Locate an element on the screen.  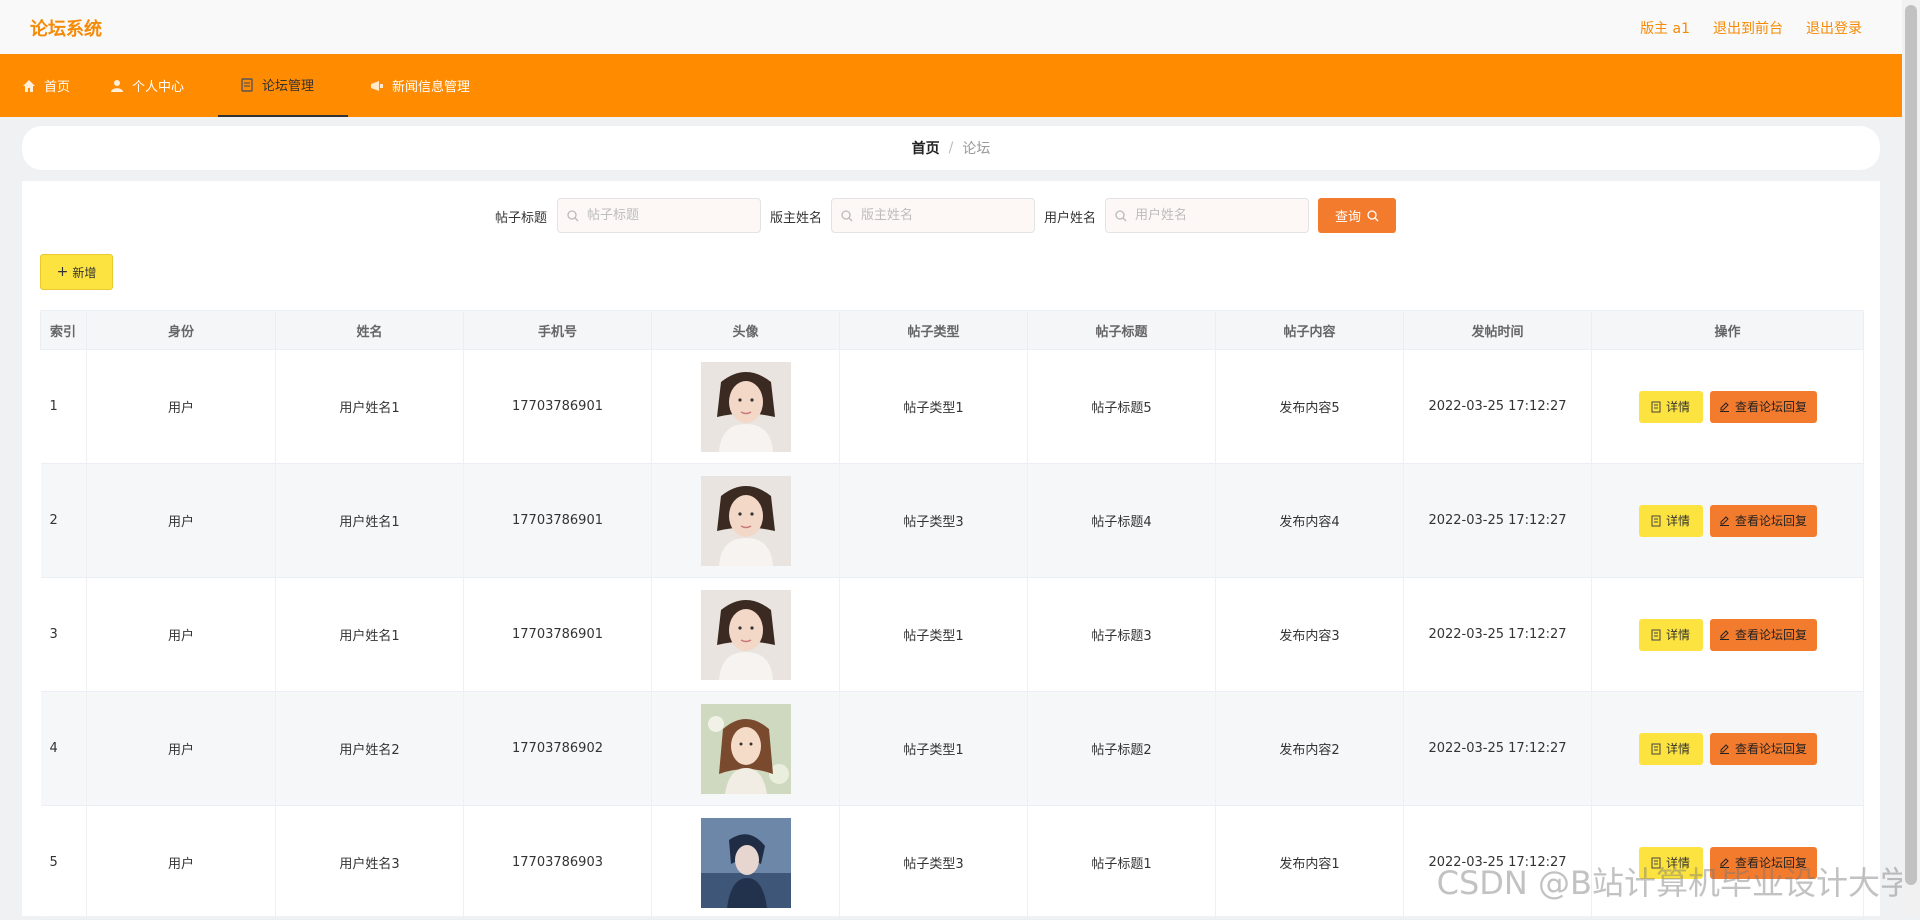
main-nav: 首页 个人中心 论坛管理 新闻信息管理 is located at coordinates (951, 85).